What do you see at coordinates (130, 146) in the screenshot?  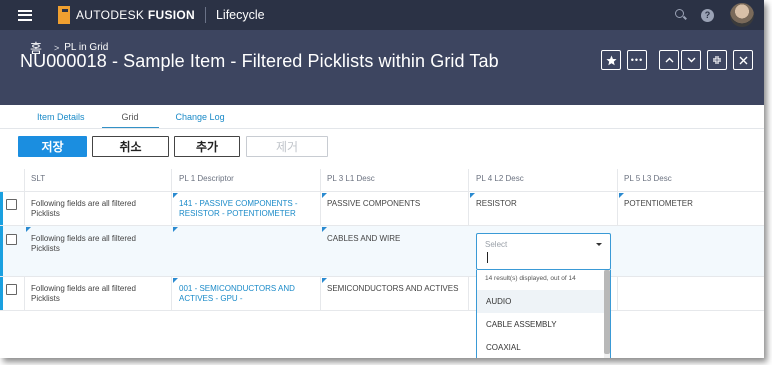 I see `cancel-button: 취소` at bounding box center [130, 146].